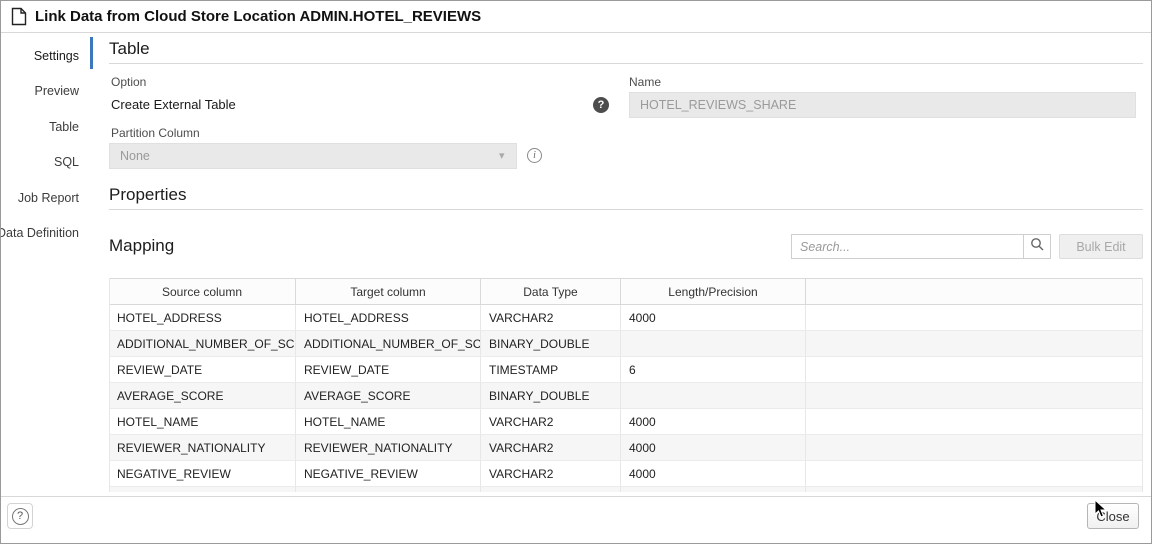 This screenshot has width=1152, height=544. Describe the element at coordinates (202, 447) in the screenshot. I see `source-cell: REVIEWER_NATIONALITY` at that location.